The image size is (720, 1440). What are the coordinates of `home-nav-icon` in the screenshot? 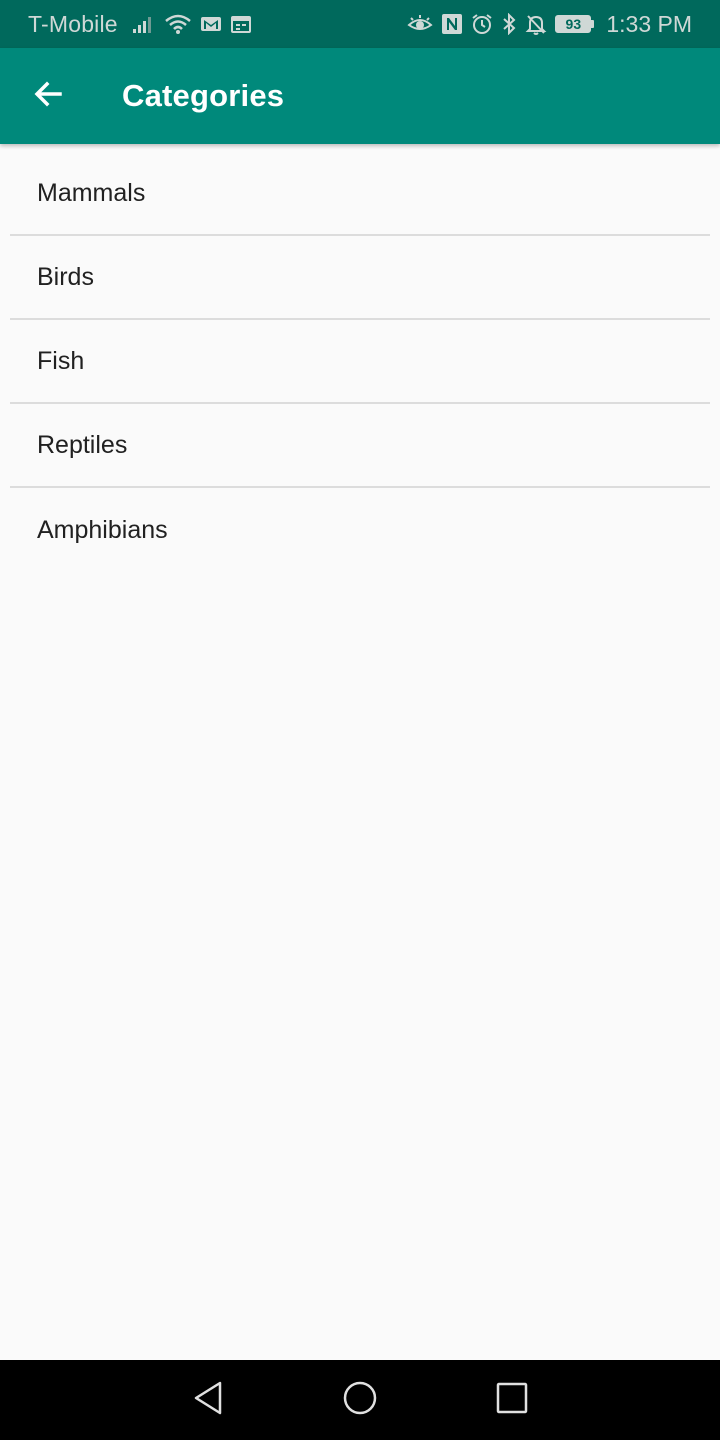 It's located at (360, 1400).